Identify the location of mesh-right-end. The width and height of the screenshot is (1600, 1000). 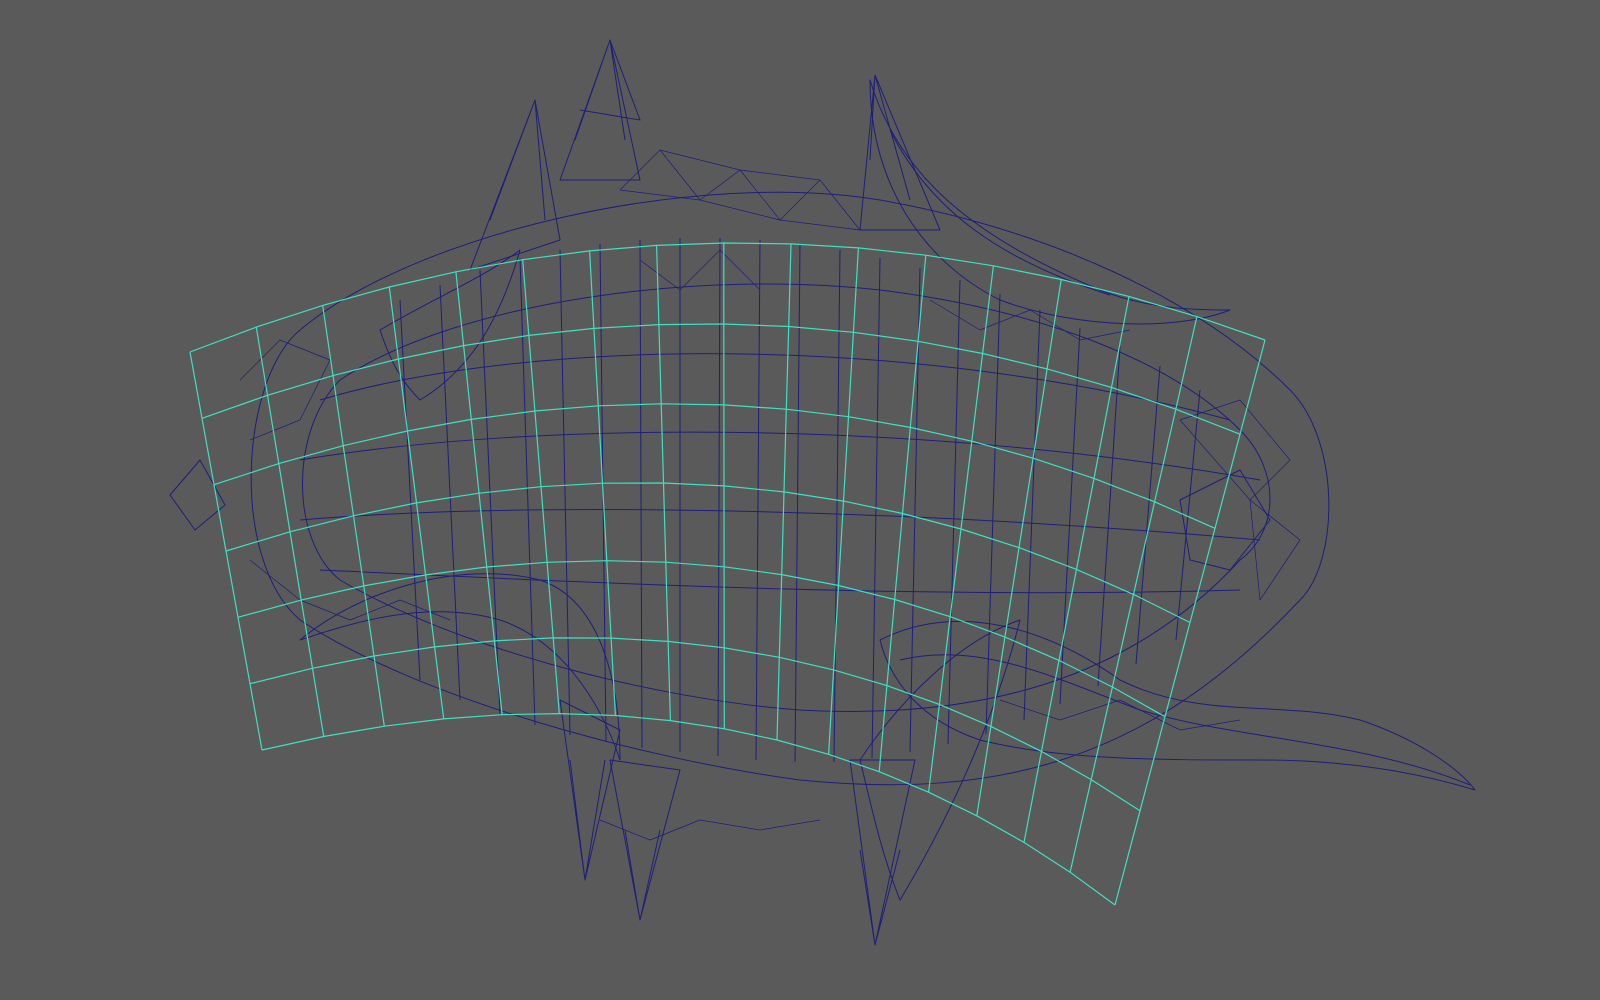
(1309, 495).